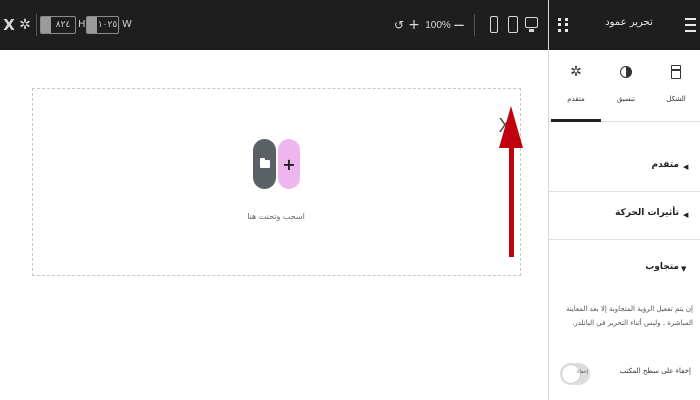 This screenshot has height=400, width=700. I want to click on height-input: ٨٢٤, so click(58, 25).